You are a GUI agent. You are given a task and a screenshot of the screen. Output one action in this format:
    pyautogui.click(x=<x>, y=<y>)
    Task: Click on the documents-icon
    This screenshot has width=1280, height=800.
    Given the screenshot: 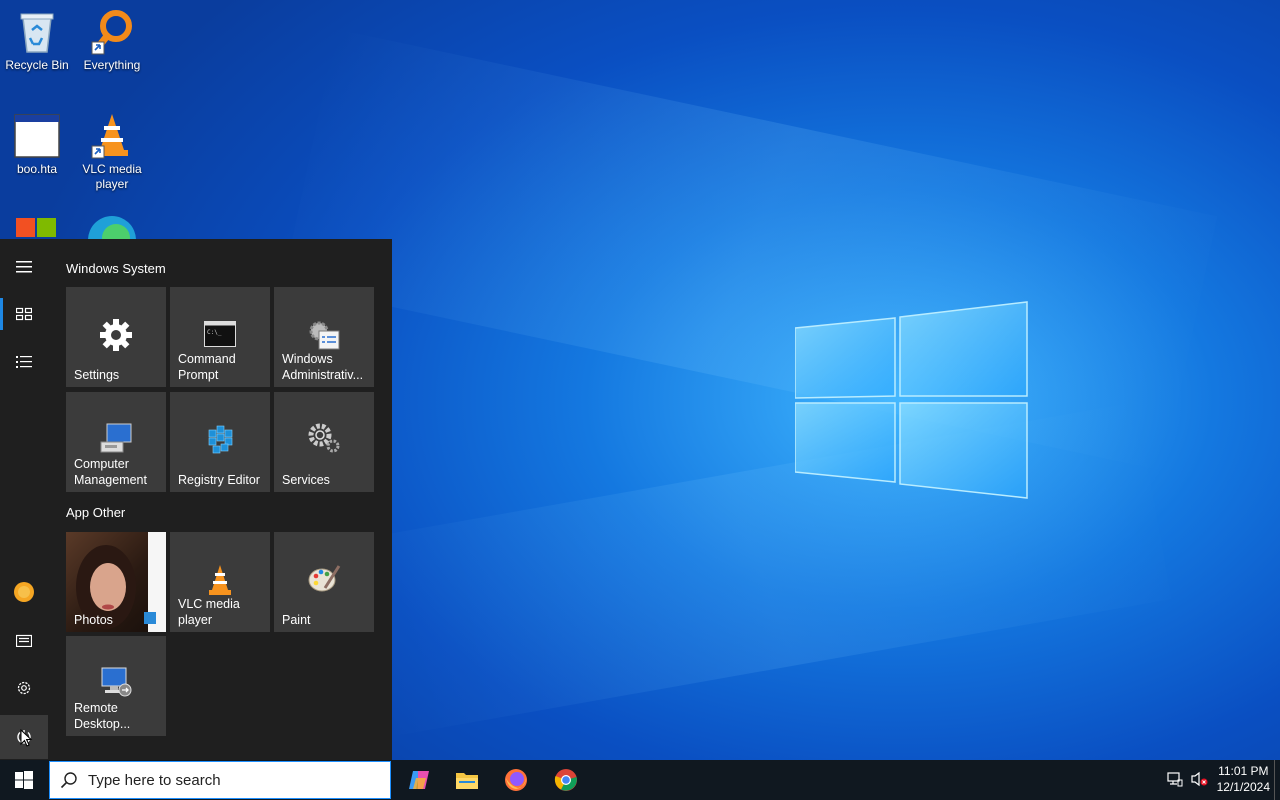 What is the action you would take?
    pyautogui.click(x=24, y=640)
    